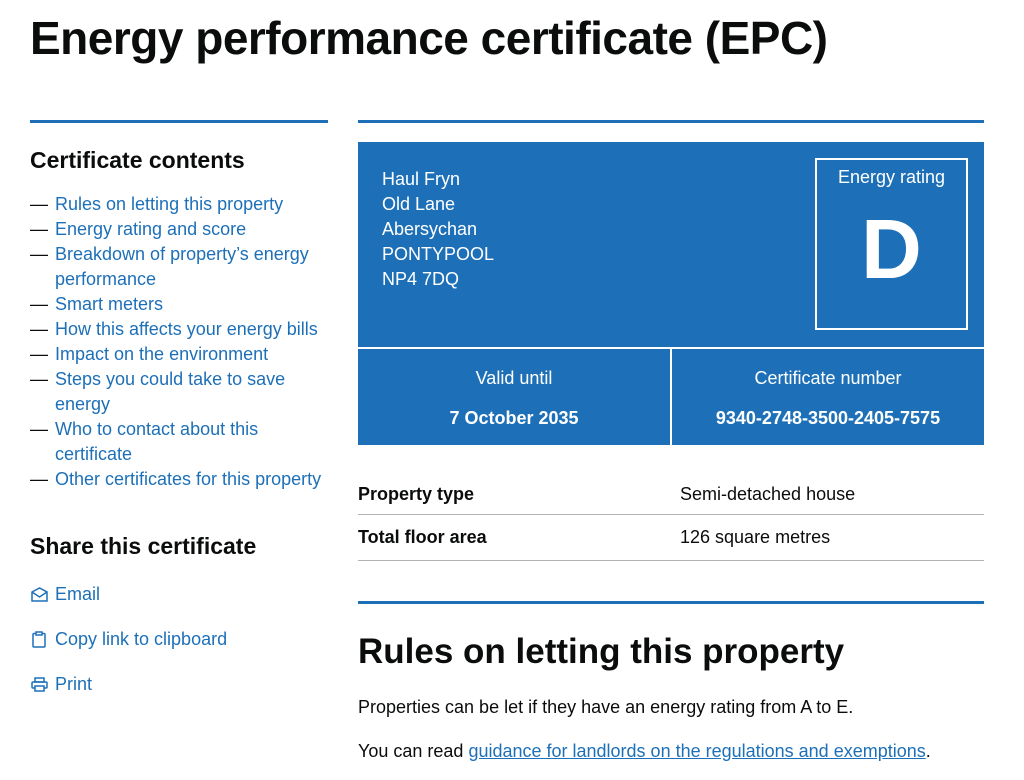 Image resolution: width=1024 pixels, height=780 pixels. Describe the element at coordinates (438, 254) in the screenshot. I see `address-line: PONTYPOOL` at that location.